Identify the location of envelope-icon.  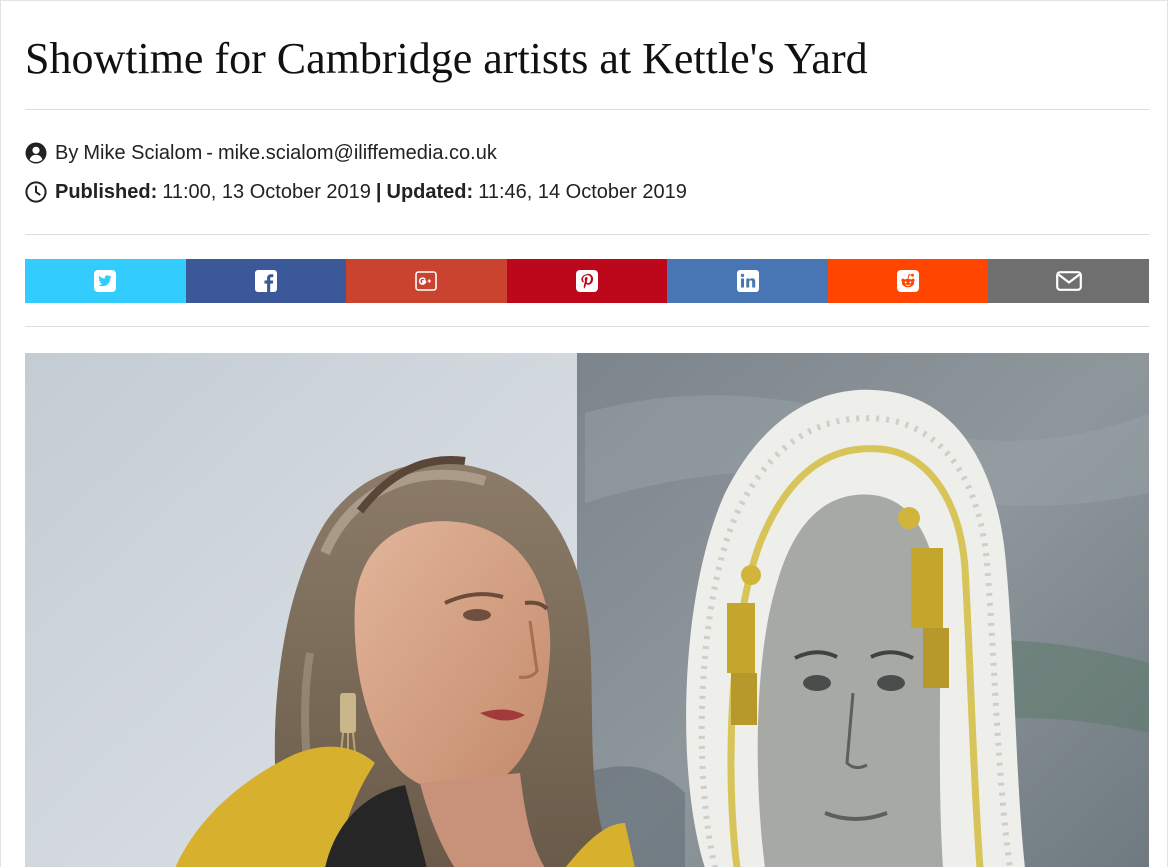
(1068, 281).